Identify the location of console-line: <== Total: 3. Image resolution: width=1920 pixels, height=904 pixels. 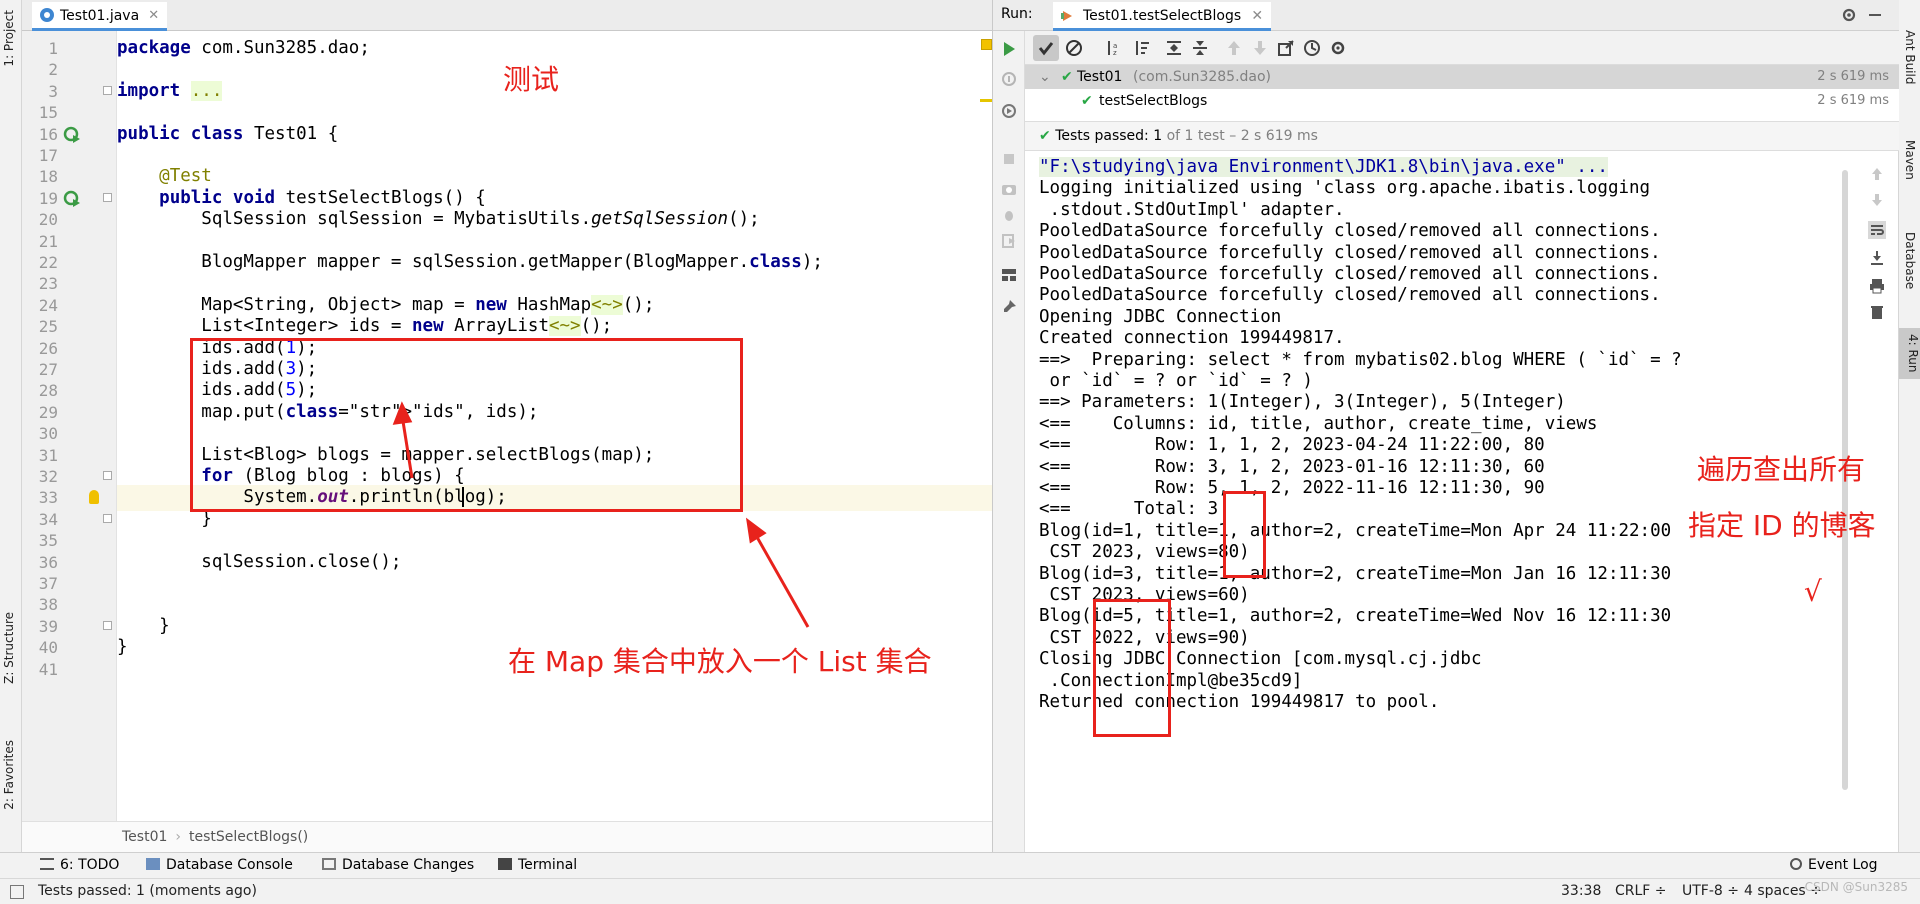
(1128, 509).